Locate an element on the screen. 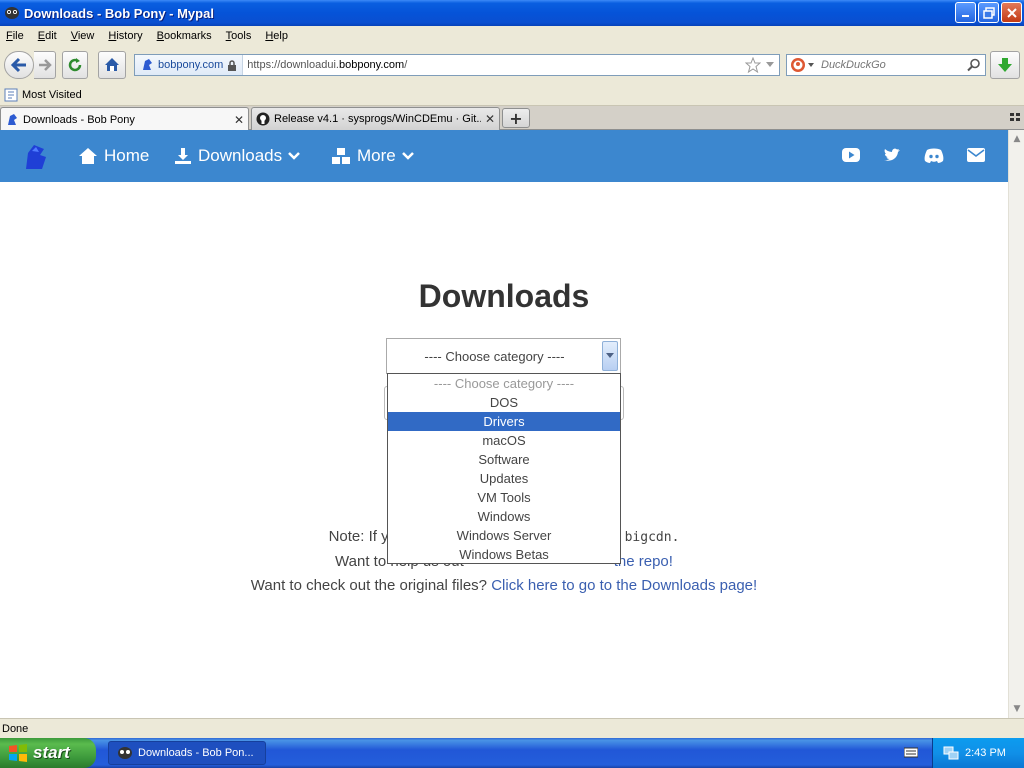 The image size is (1024, 768). dropdown-option-windows-betas: Windows Betas is located at coordinates (504, 554).